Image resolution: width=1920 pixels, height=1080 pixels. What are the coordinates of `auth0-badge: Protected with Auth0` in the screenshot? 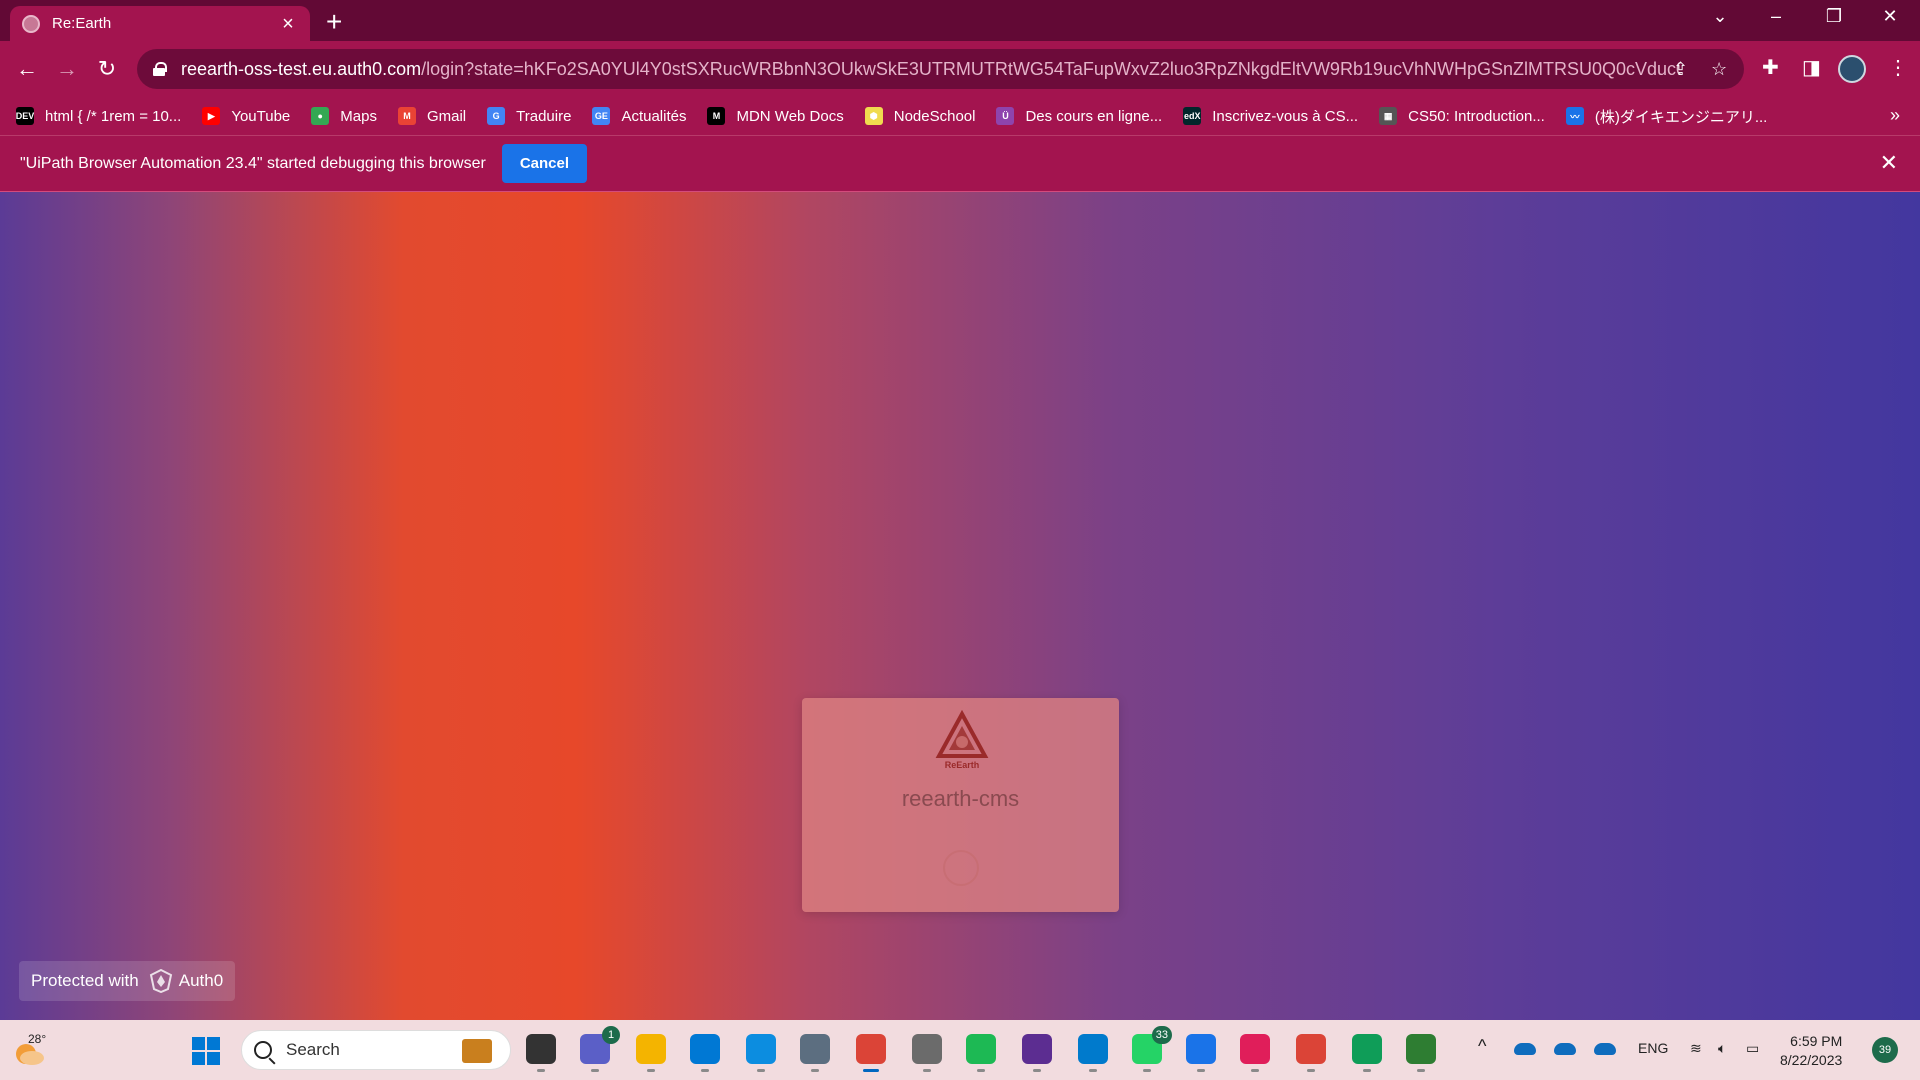 It's located at (127, 981).